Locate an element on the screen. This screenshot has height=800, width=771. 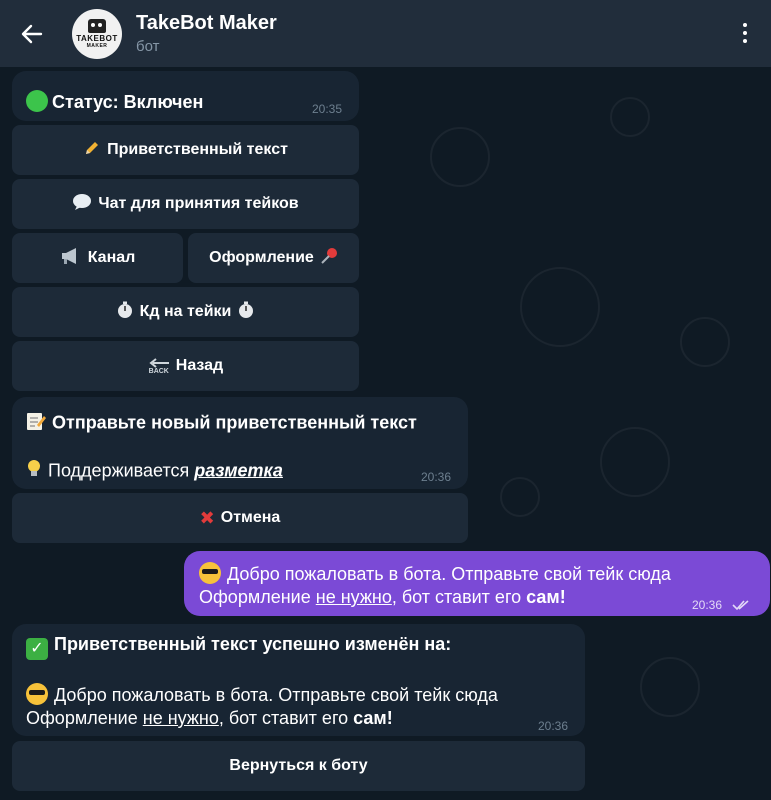
confirm-text-3d: сам! is located at coordinates (373, 718).